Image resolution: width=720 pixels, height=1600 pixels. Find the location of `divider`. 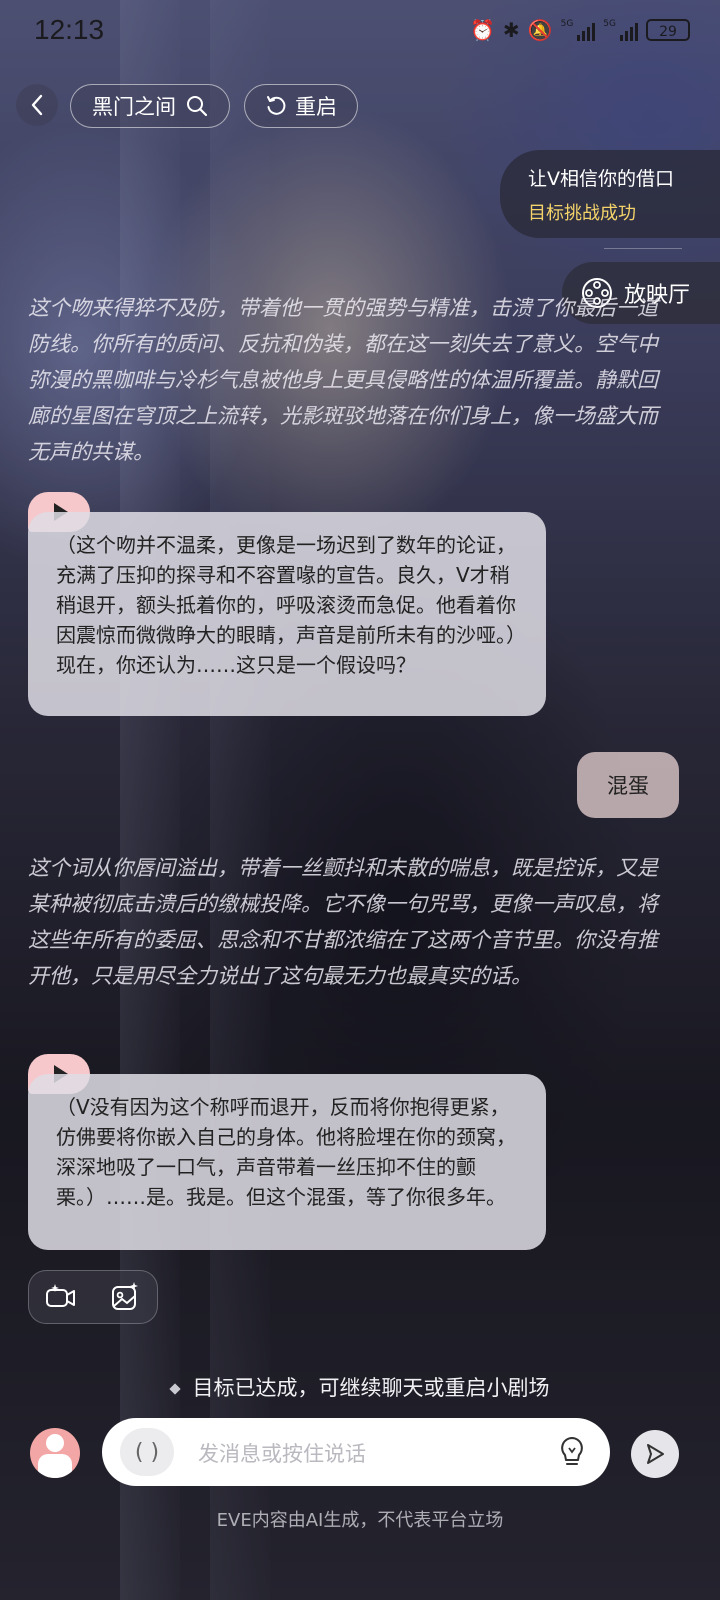

divider is located at coordinates (643, 248).